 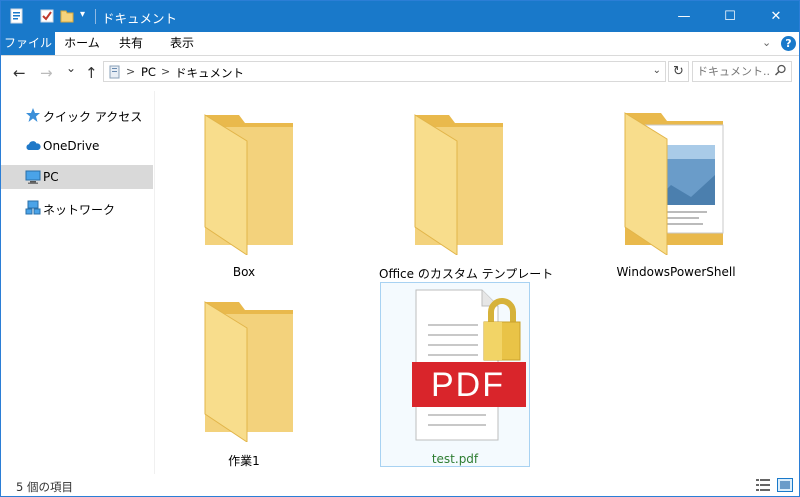 What do you see at coordinates (78, 282) in the screenshot?
I see `navigation-pane: クイック アクセス OneDrive PC ネットワーク` at bounding box center [78, 282].